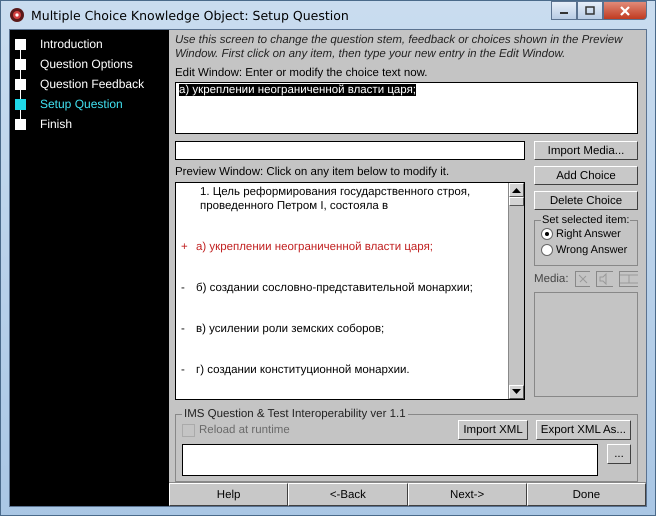 The width and height of the screenshot is (656, 516). I want to click on choice-button: Delete Choice, so click(586, 200).